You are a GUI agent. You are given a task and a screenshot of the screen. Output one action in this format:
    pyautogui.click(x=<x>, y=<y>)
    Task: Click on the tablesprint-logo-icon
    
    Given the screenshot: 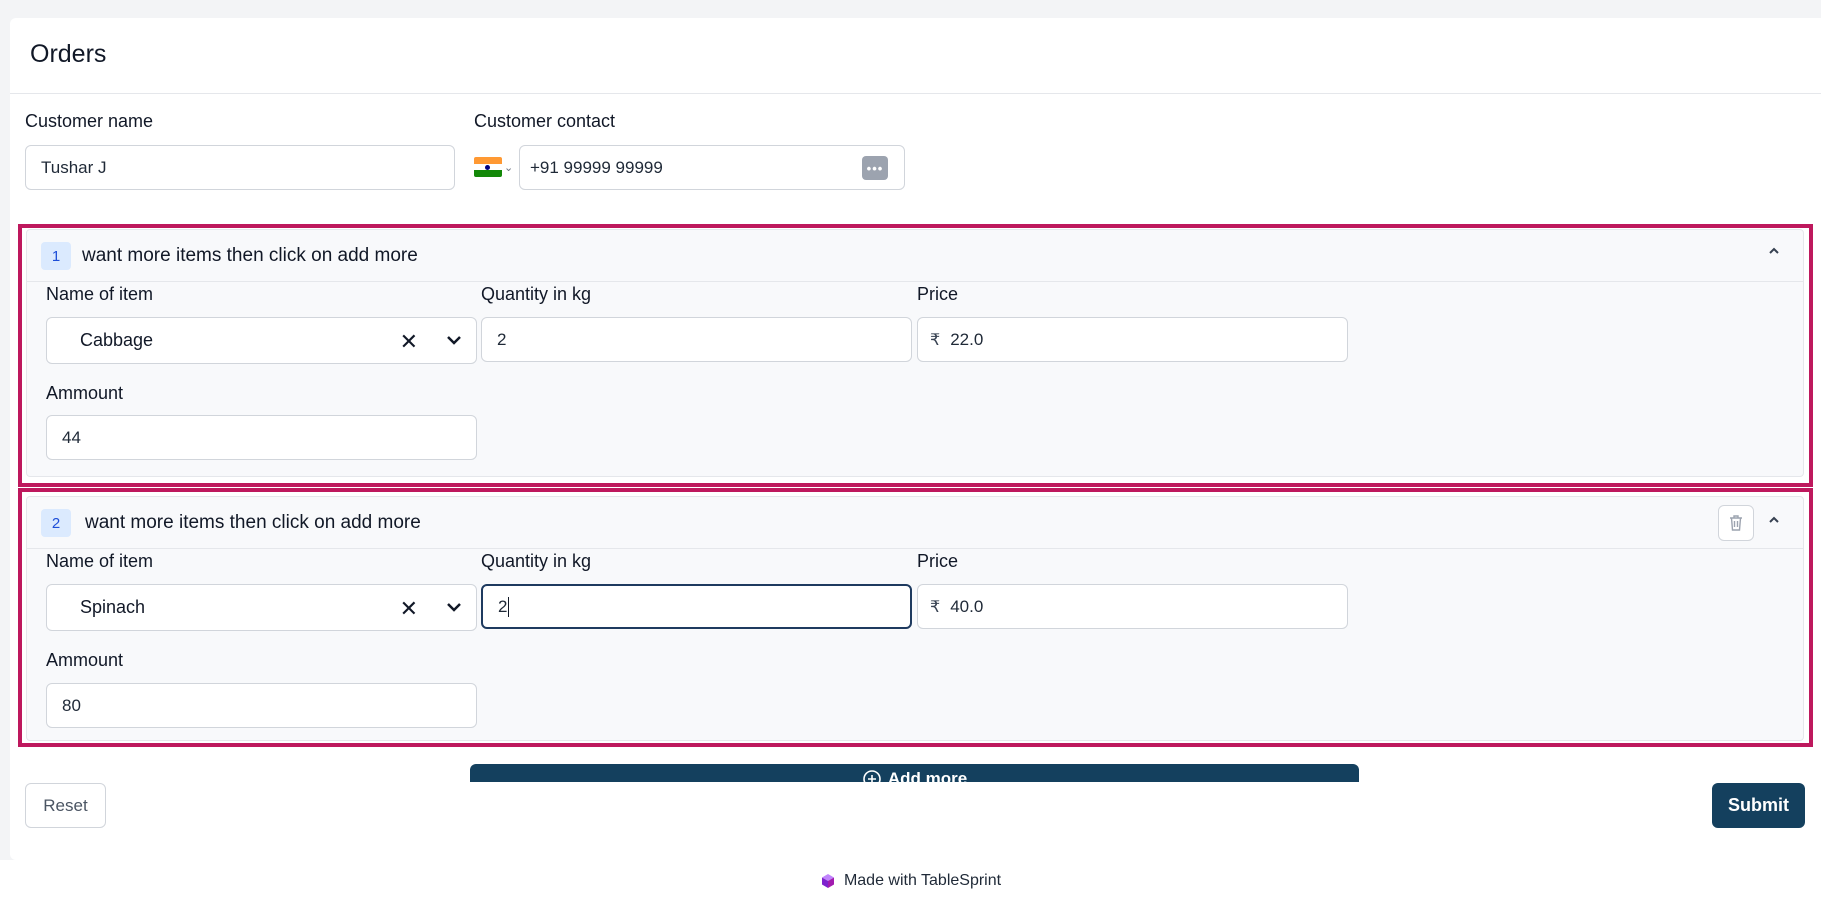 What is the action you would take?
    pyautogui.click(x=827, y=881)
    